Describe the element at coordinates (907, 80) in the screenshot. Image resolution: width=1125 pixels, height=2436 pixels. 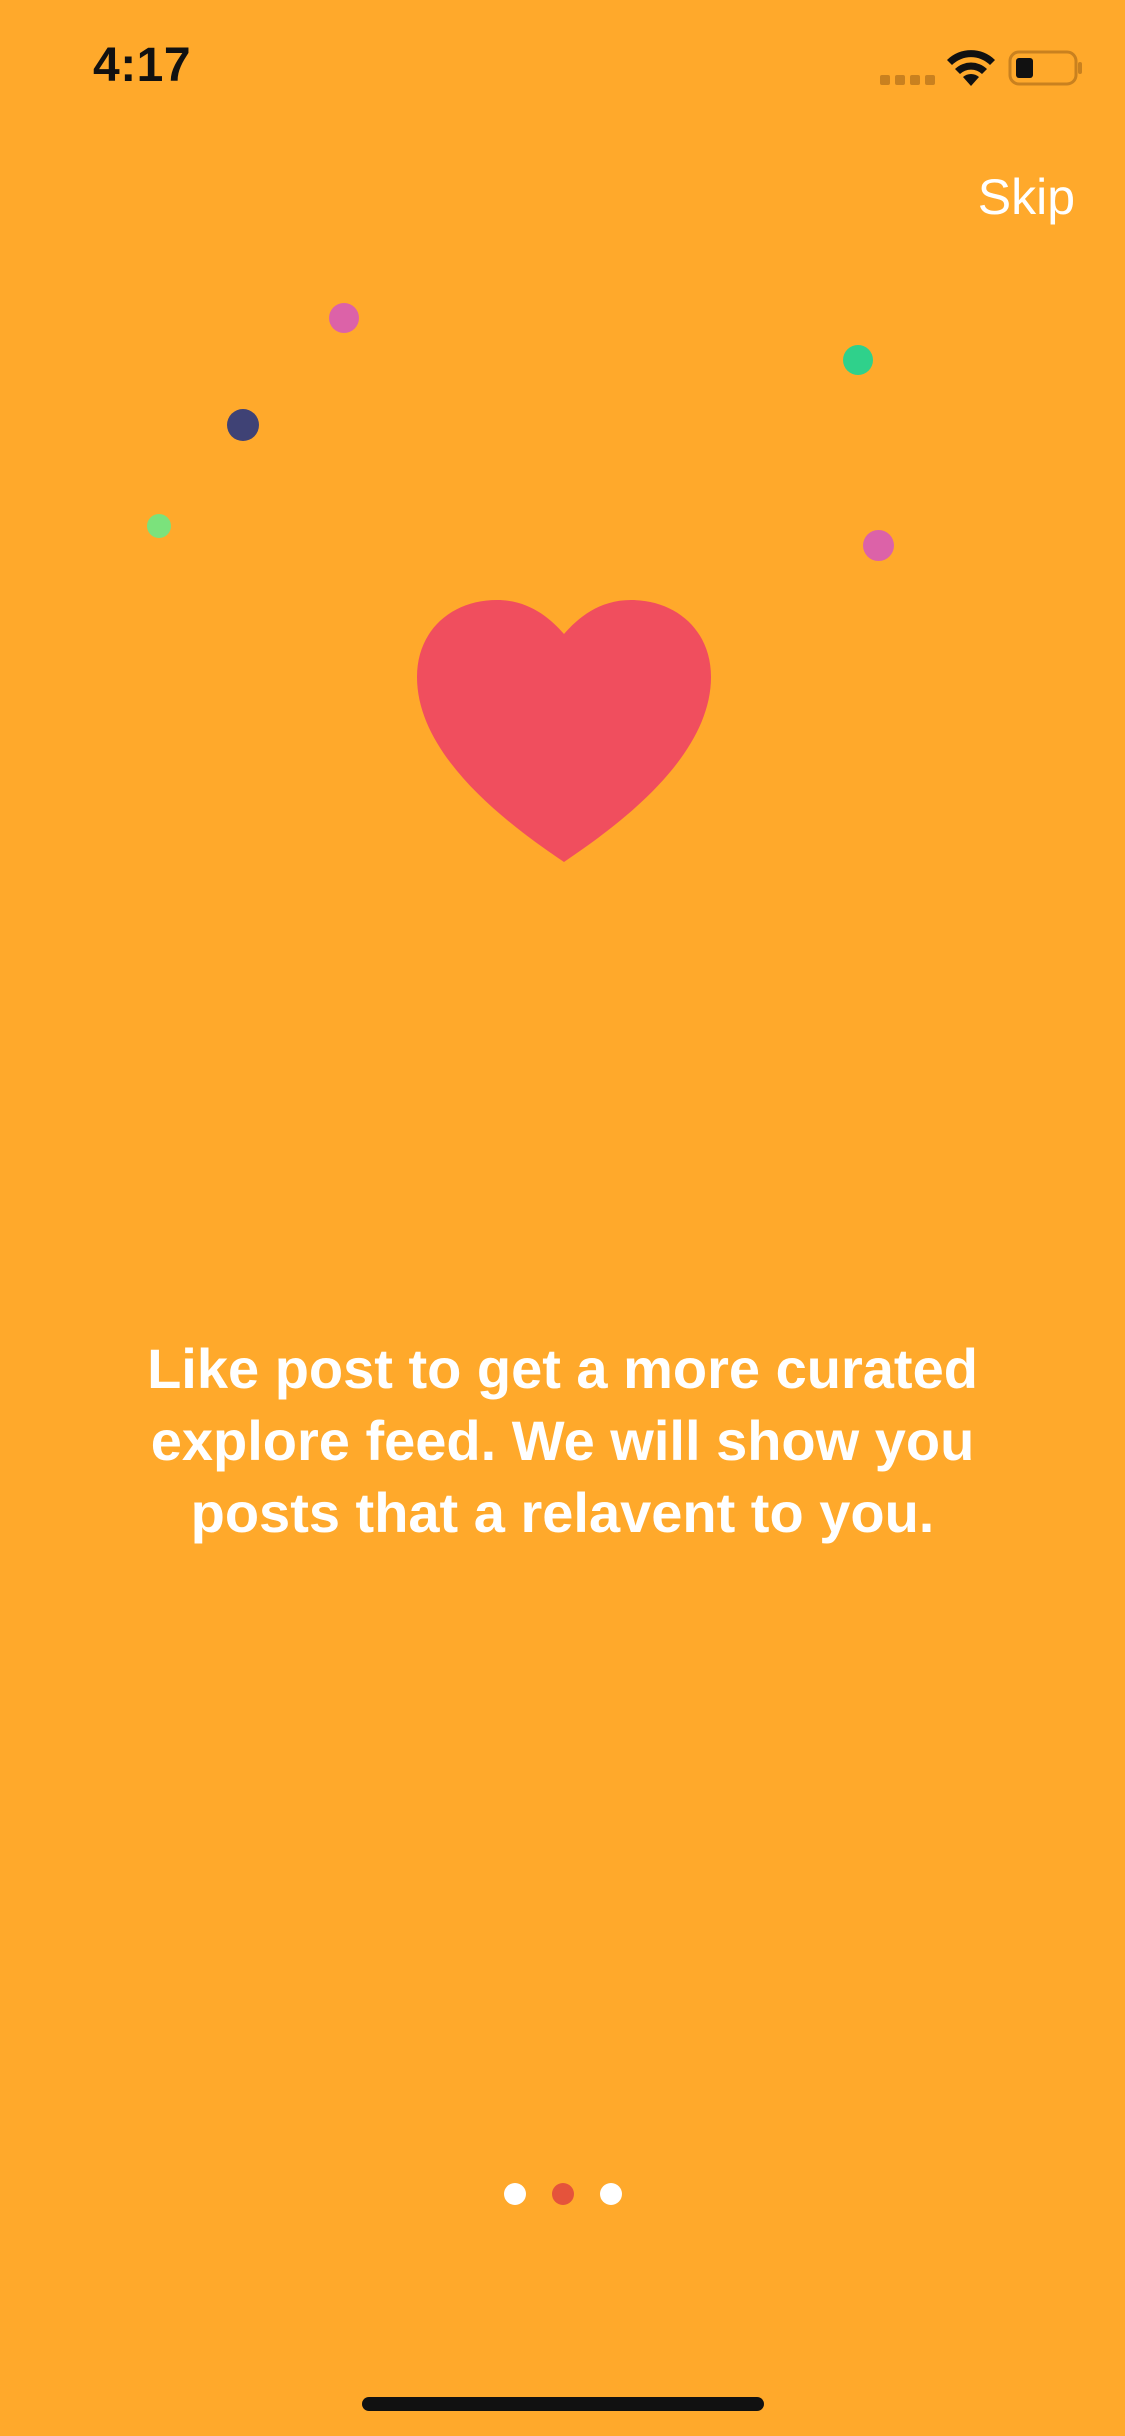
I see `signal-icon` at that location.